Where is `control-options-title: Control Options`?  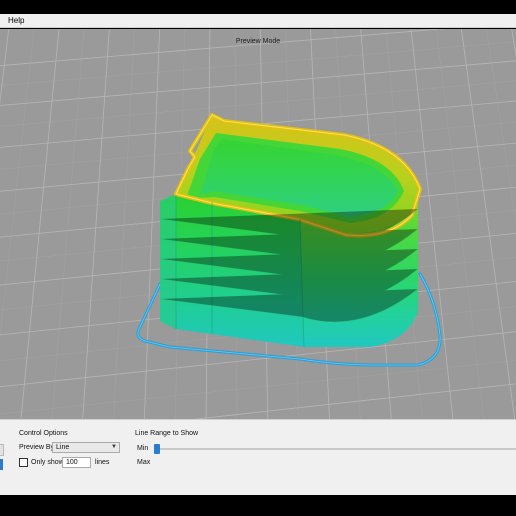
control-options-title: Control Options is located at coordinates (43, 433).